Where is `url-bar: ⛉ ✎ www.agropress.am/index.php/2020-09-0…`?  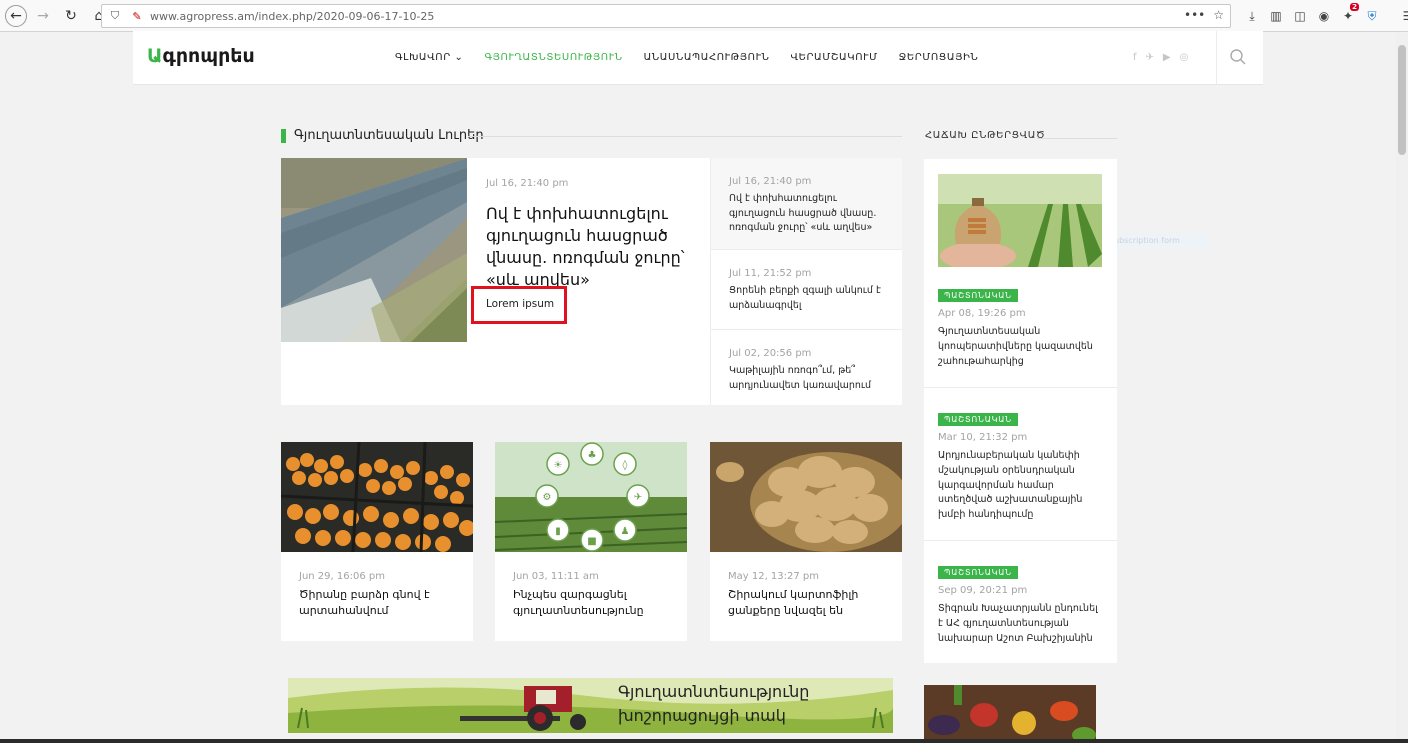 url-bar: ⛉ ✎ www.agropress.am/index.php/2020-09-0… is located at coordinates (666, 16).